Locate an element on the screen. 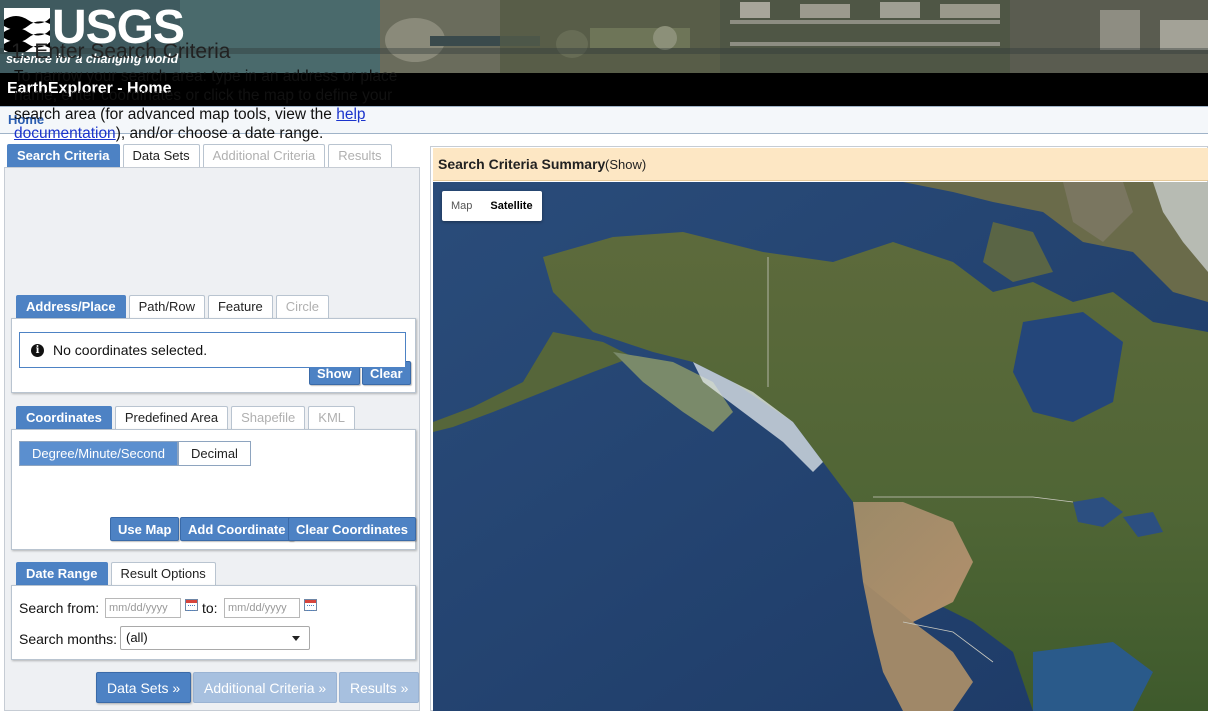 The width and height of the screenshot is (1208, 711). data-sets-next-button: Data Sets » is located at coordinates (144, 687).